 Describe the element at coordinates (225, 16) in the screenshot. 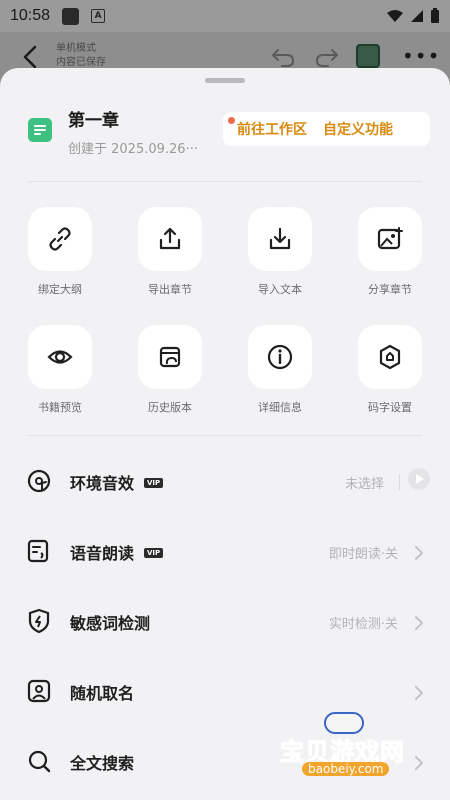

I see `status-bar: 10:58 A` at that location.